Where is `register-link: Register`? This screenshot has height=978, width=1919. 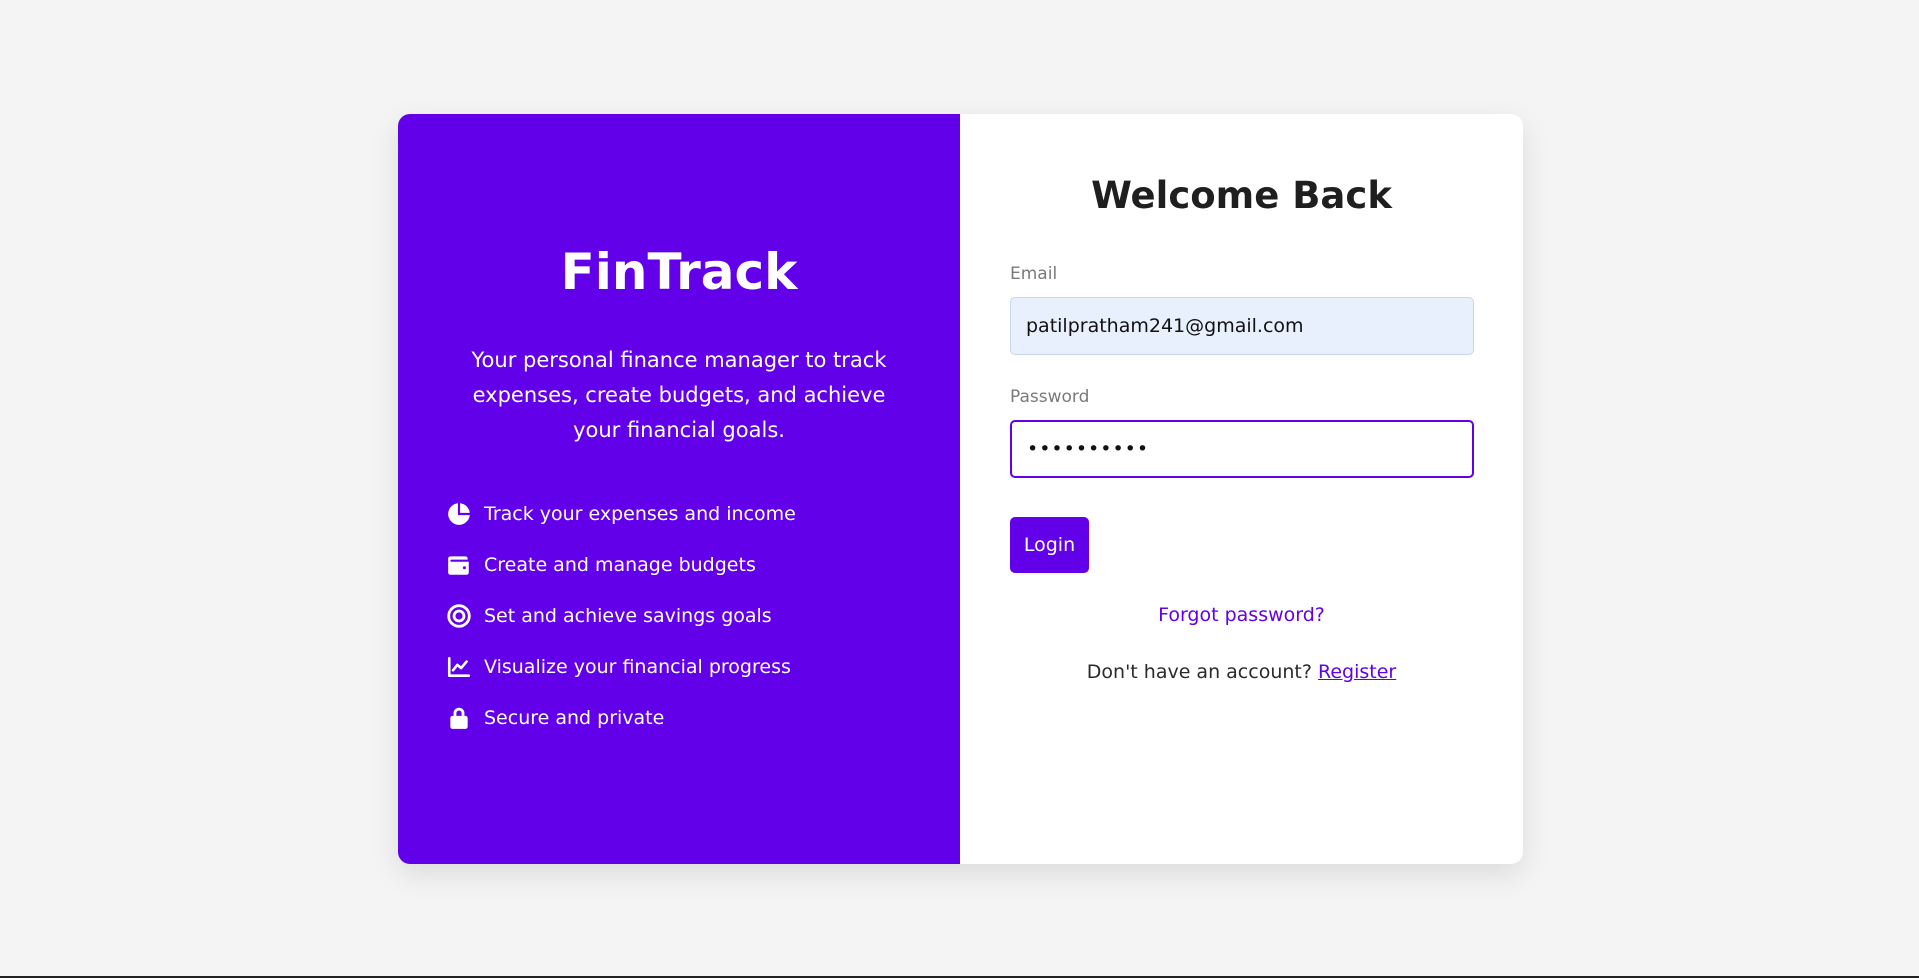 register-link: Register is located at coordinates (1357, 672).